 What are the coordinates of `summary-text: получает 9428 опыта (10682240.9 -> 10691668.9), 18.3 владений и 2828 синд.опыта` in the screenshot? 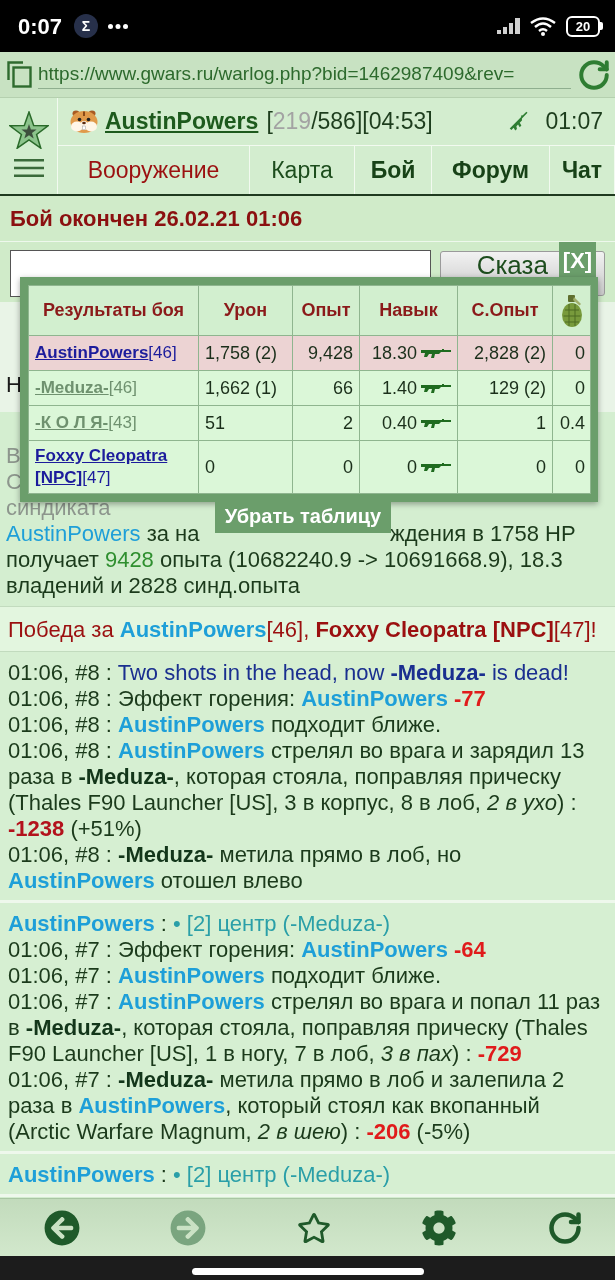 It's located at (285, 573).